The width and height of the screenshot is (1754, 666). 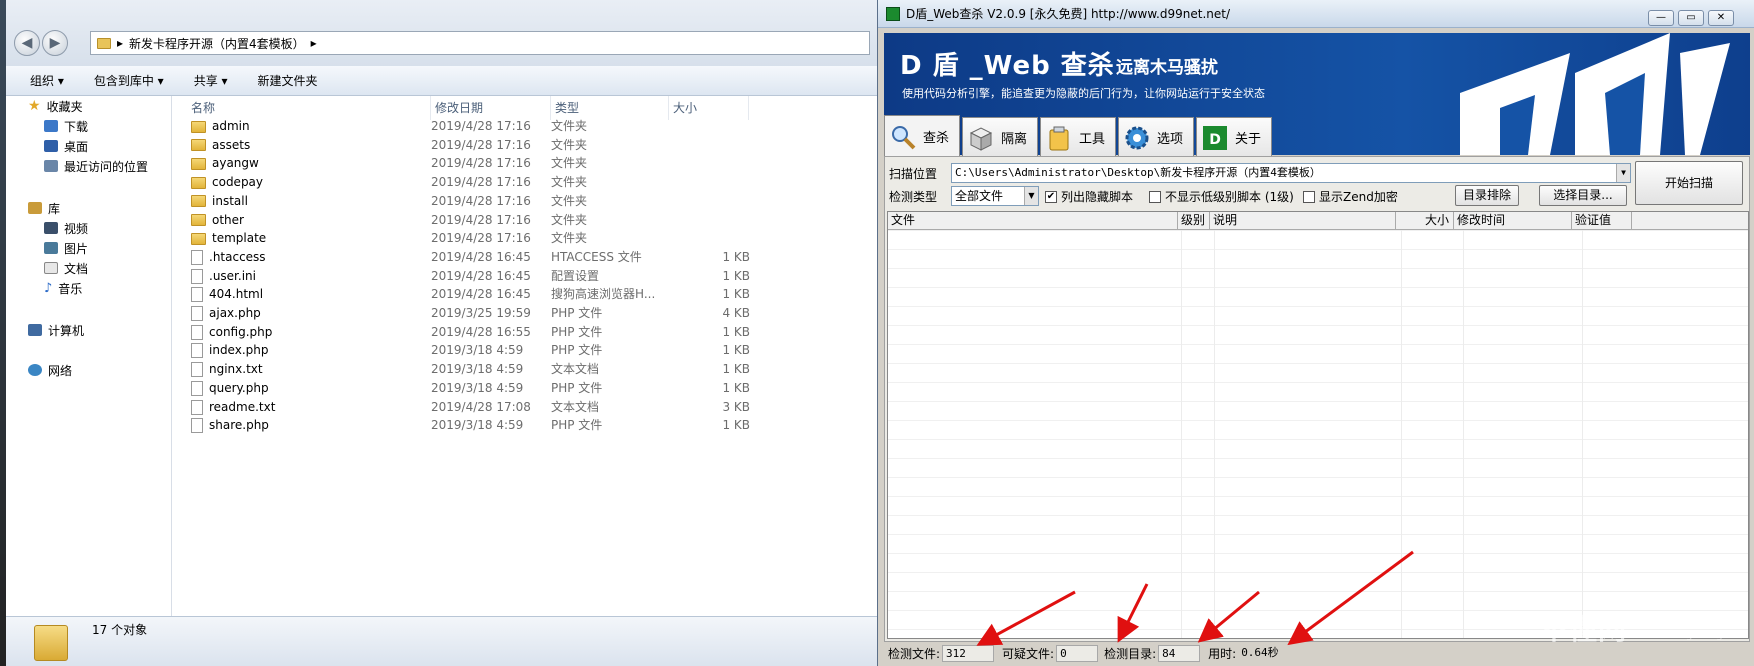 What do you see at coordinates (55, 43) in the screenshot?
I see `forward-button: ▶` at bounding box center [55, 43].